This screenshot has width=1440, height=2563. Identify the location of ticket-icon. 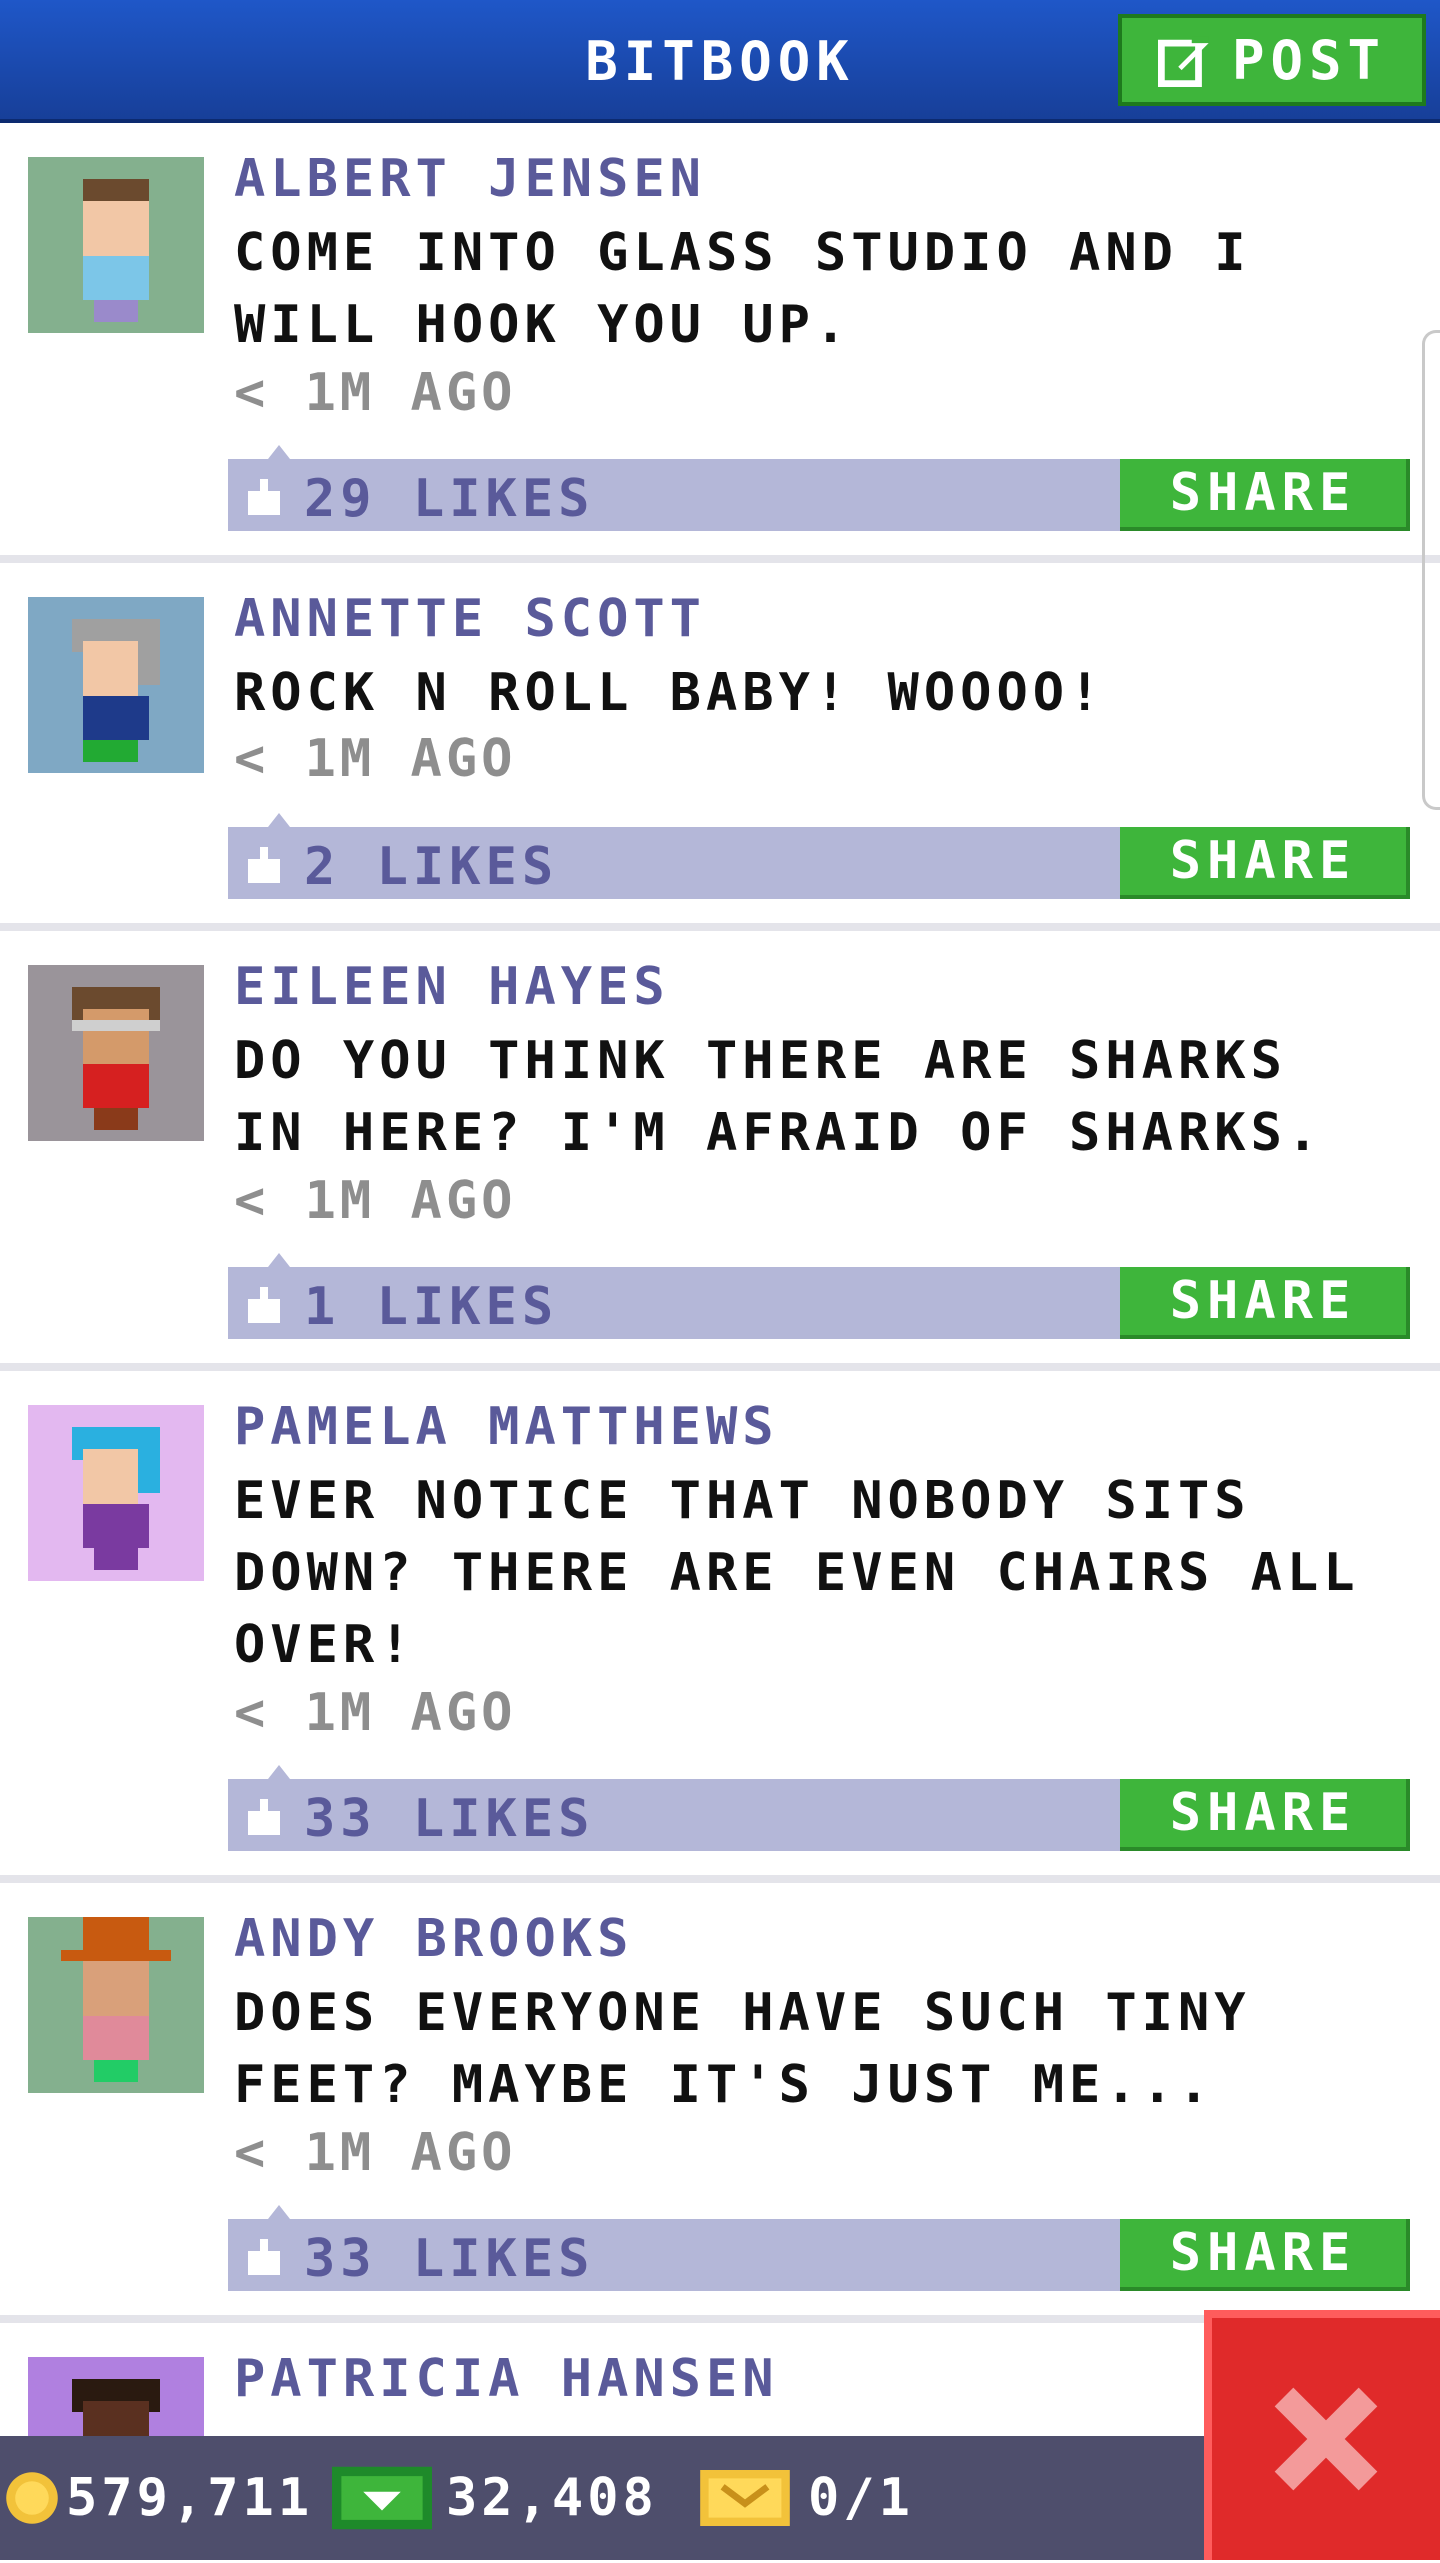
(745, 2498).